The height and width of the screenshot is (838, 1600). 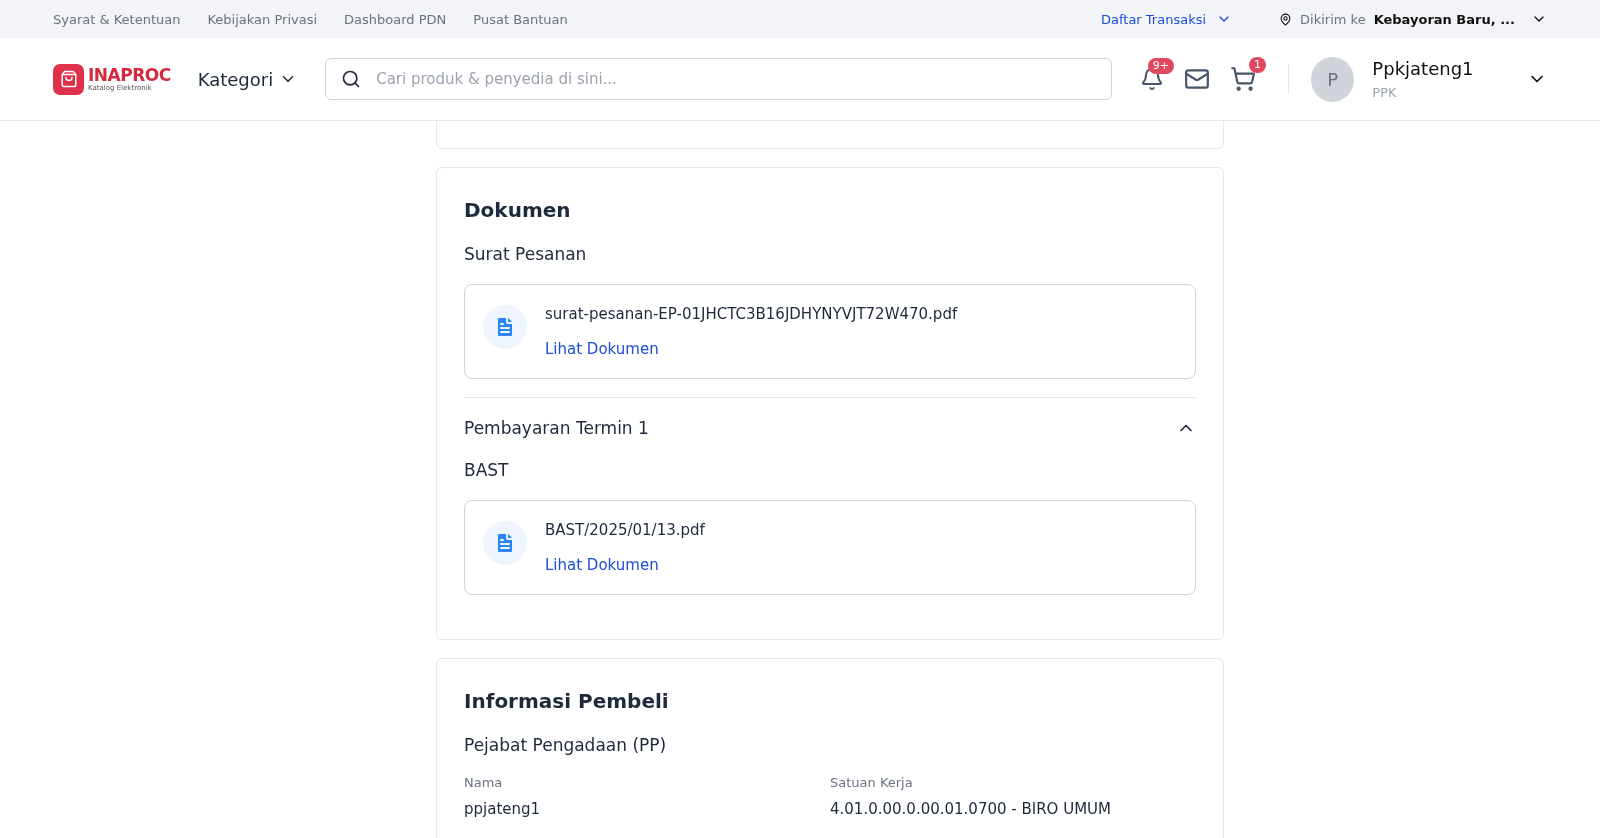 What do you see at coordinates (1160, 66) in the screenshot?
I see `notification-badge: 9+` at bounding box center [1160, 66].